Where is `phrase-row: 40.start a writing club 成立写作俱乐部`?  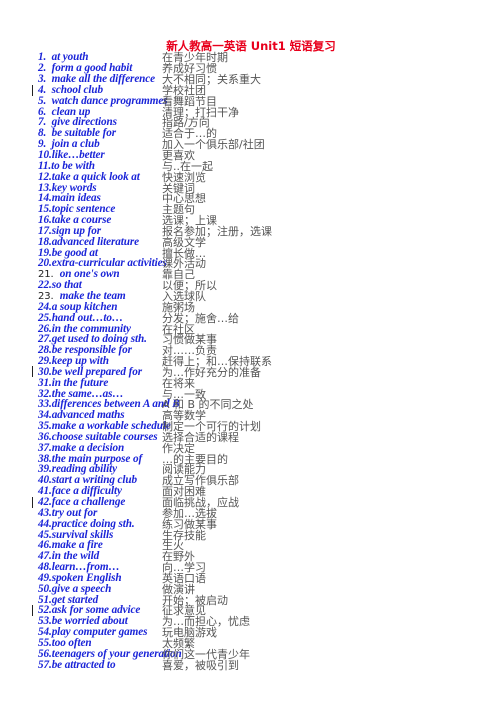
phrase-row: 40.start a writing club 成立写作俱乐部 is located at coordinates (258, 480).